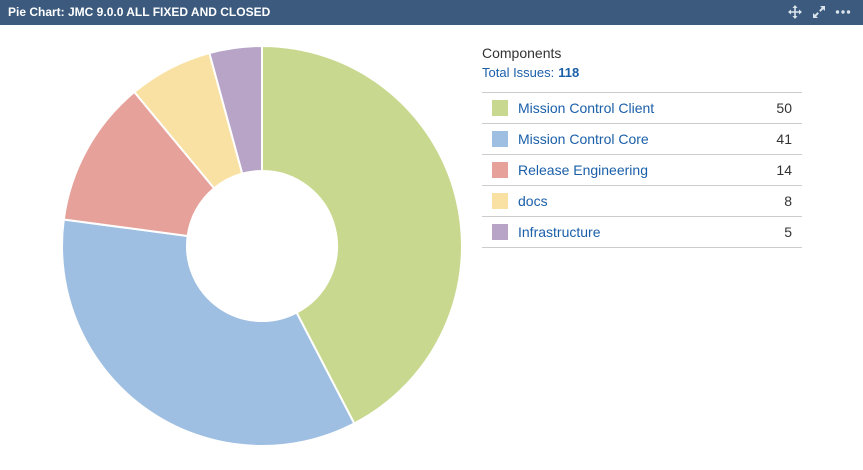  What do you see at coordinates (647, 108) in the screenshot?
I see `legend-label: Mission Control Client` at bounding box center [647, 108].